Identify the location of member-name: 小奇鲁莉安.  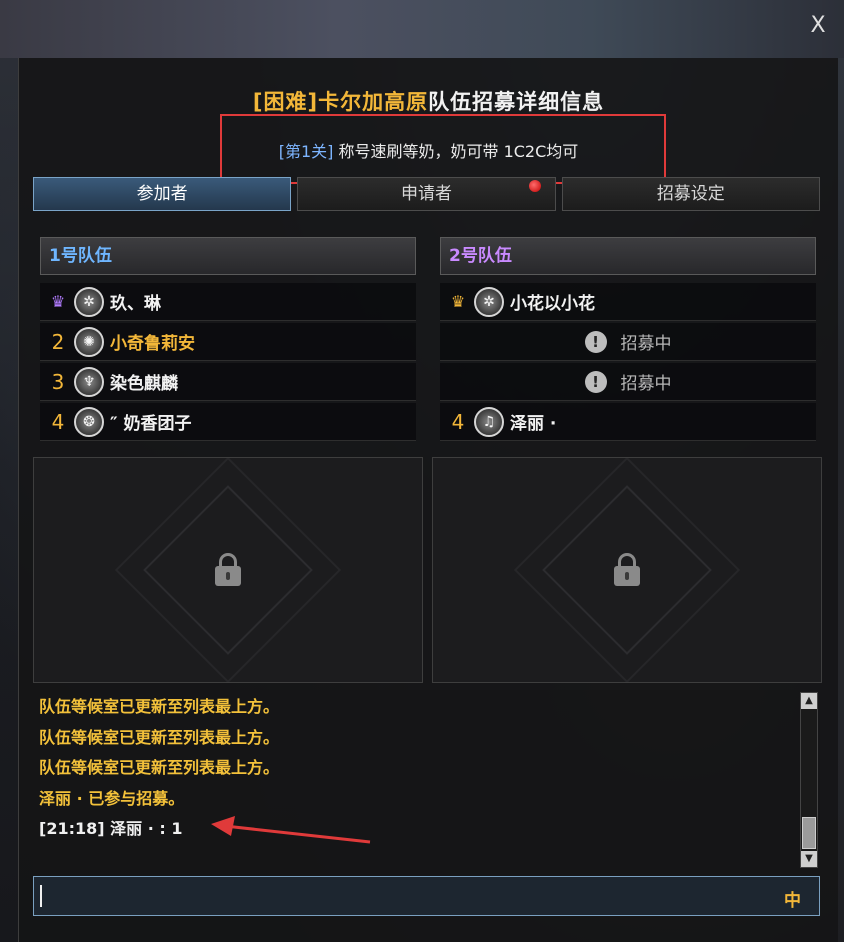
(152, 344).